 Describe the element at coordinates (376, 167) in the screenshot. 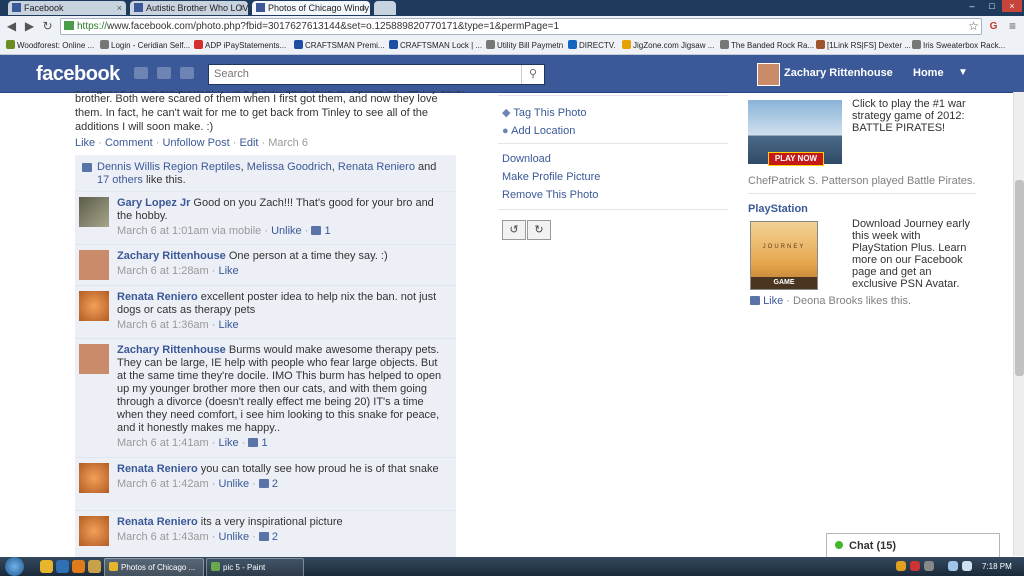

I see `liker-link: Renata Reniero` at that location.